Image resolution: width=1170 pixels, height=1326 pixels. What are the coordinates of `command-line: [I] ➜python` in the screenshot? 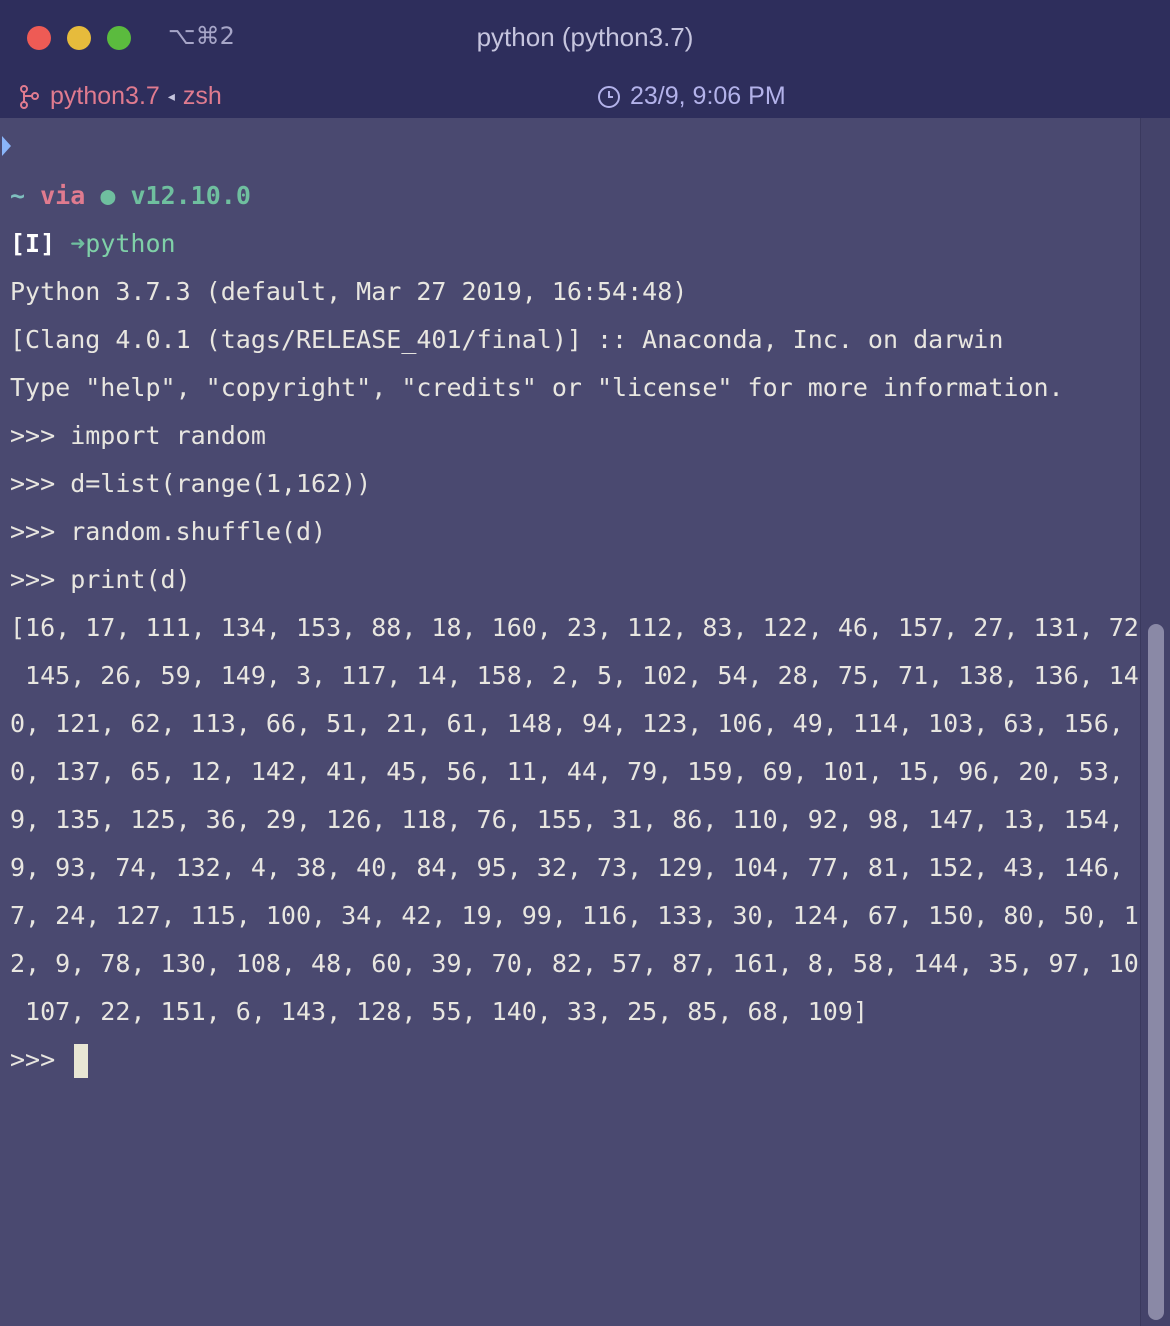 It's located at (93, 244).